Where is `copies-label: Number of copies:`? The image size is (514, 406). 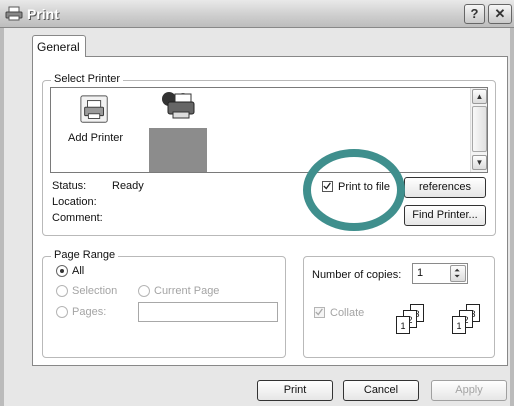
copies-label: Number of copies: is located at coordinates (357, 275).